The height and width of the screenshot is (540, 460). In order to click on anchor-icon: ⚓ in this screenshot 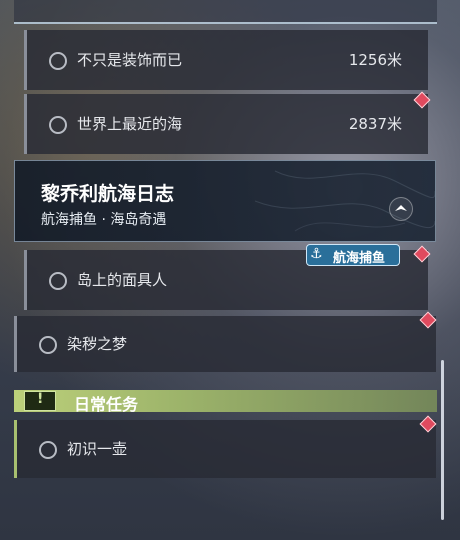, I will do `click(316, 254)`.